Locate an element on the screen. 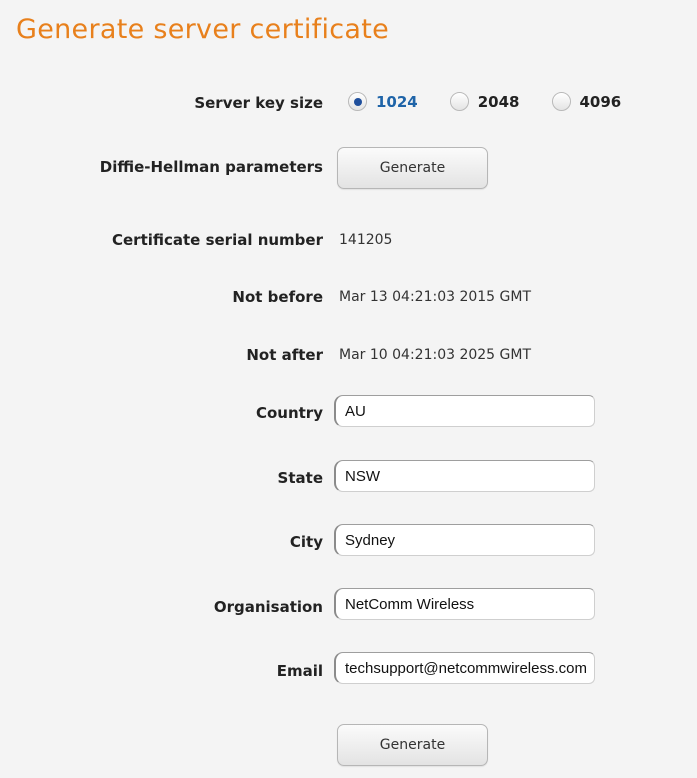  organisation-field is located at coordinates (464, 604).